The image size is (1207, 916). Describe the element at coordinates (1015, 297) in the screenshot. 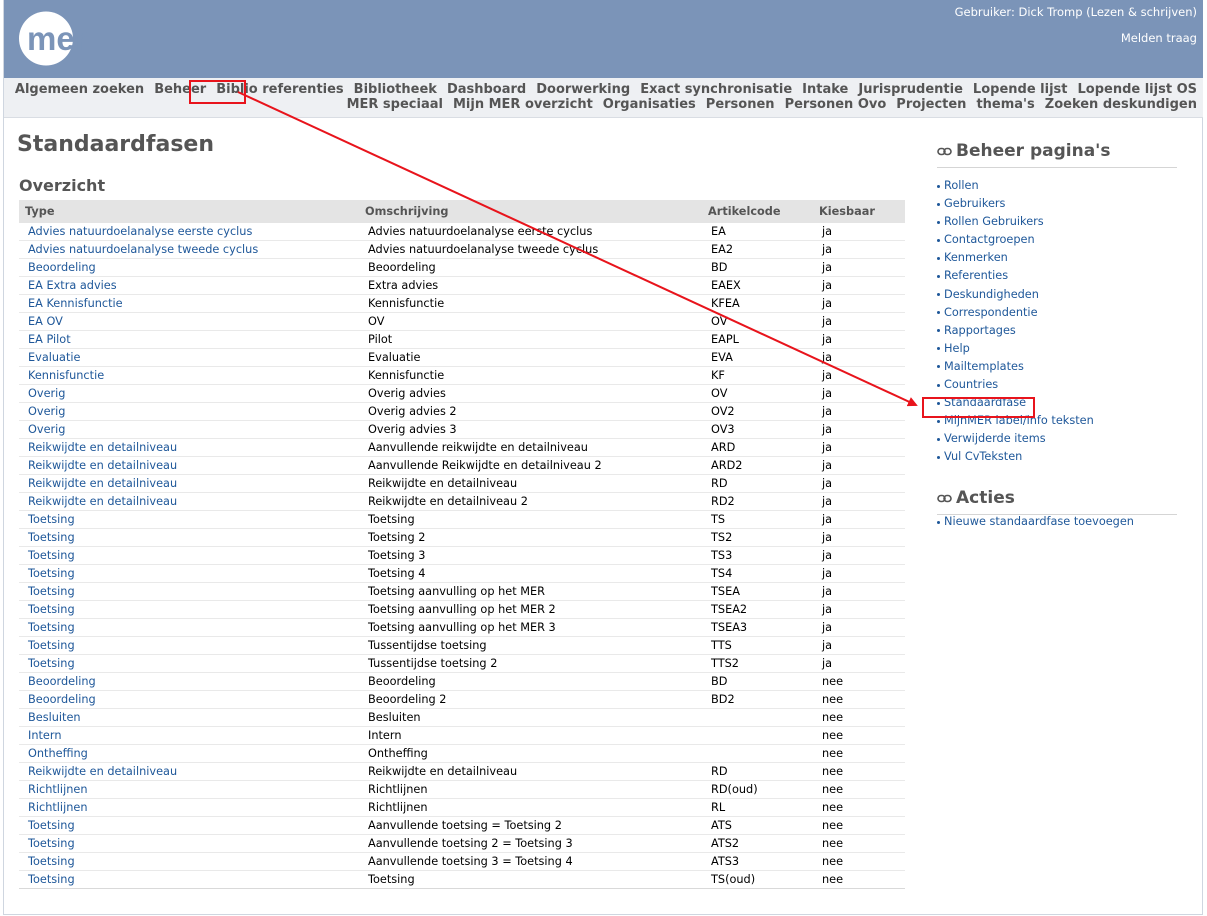

I see `sidebar-admin-item-6: Deskundigheden` at that location.